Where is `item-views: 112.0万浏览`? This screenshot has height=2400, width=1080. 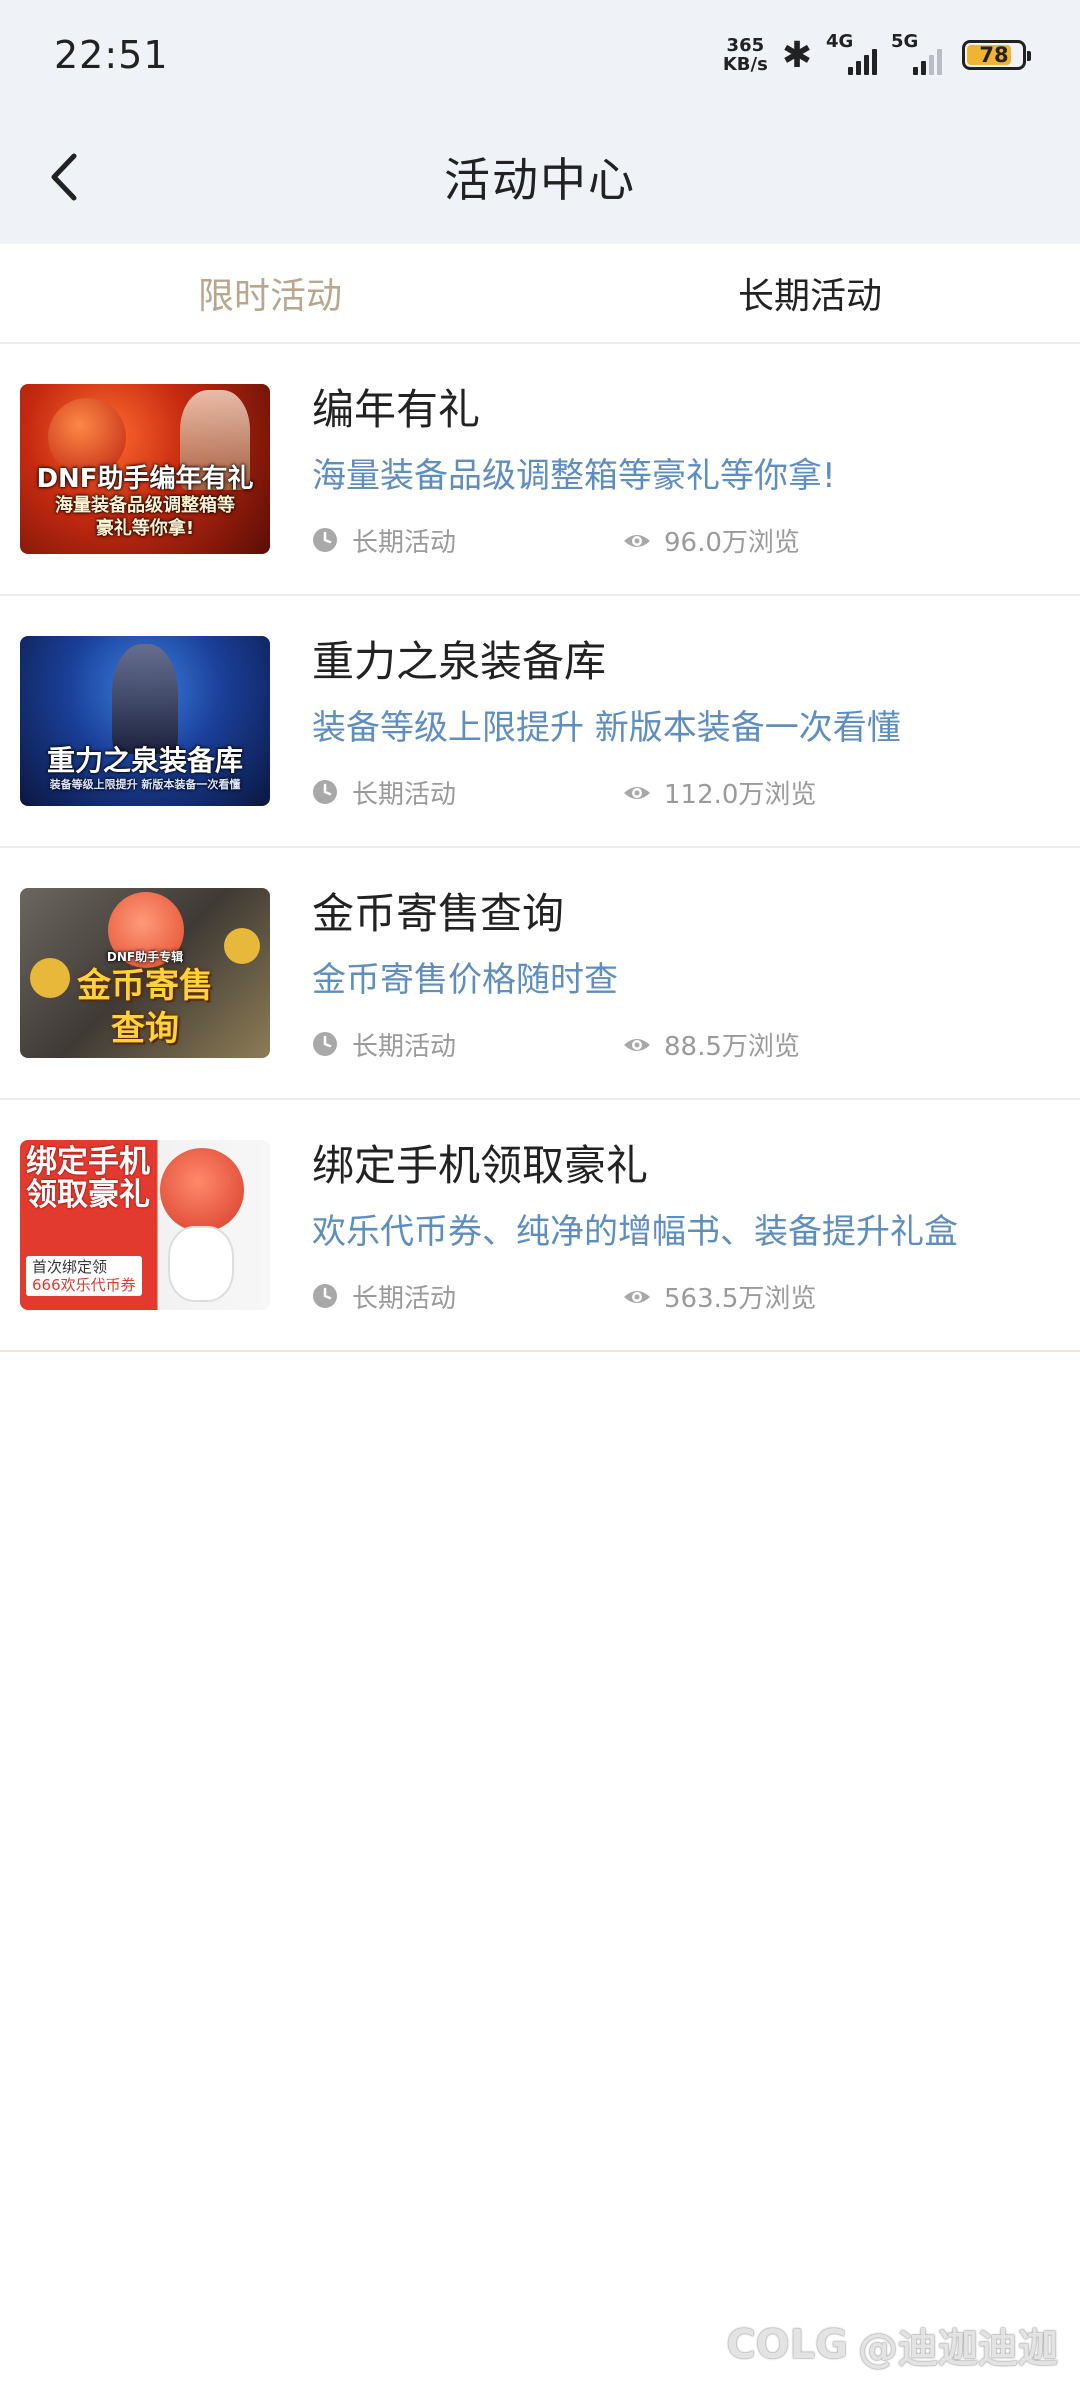
item-views: 112.0万浏览 is located at coordinates (740, 794).